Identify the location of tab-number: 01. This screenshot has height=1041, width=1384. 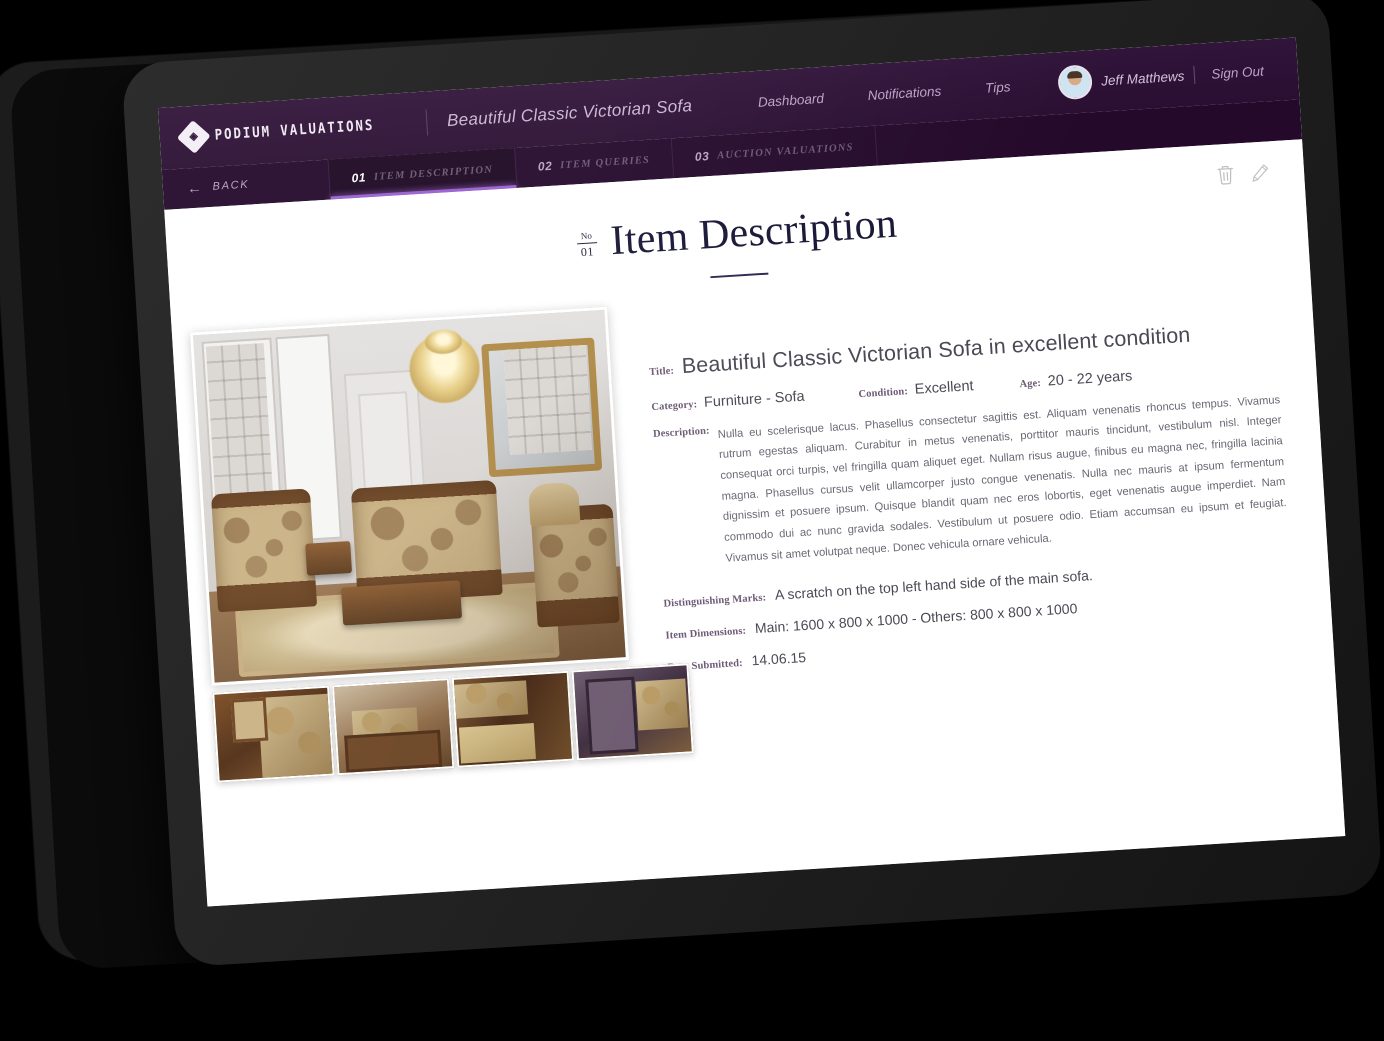
(359, 178).